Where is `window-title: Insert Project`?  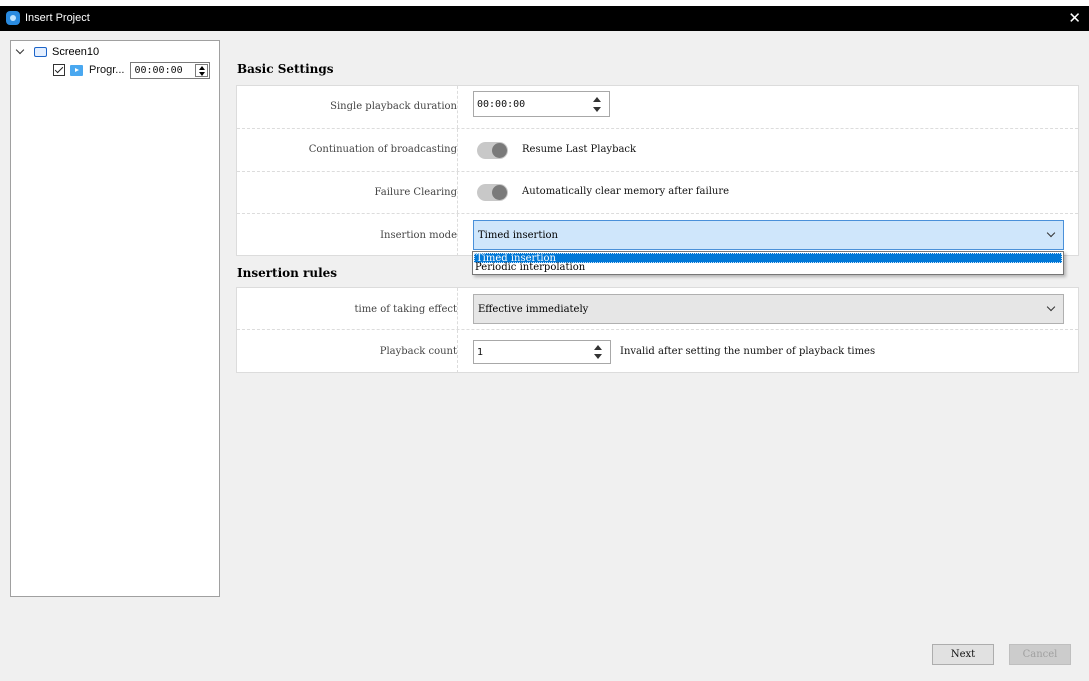
window-title: Insert Project is located at coordinates (57, 18).